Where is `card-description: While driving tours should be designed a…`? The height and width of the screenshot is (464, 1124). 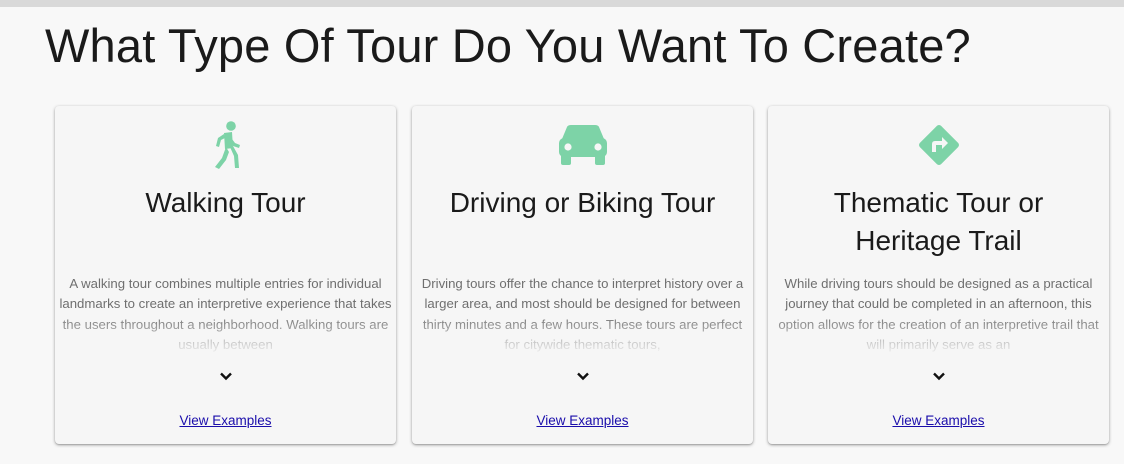 card-description: While driving tours should be designed a… is located at coordinates (938, 314).